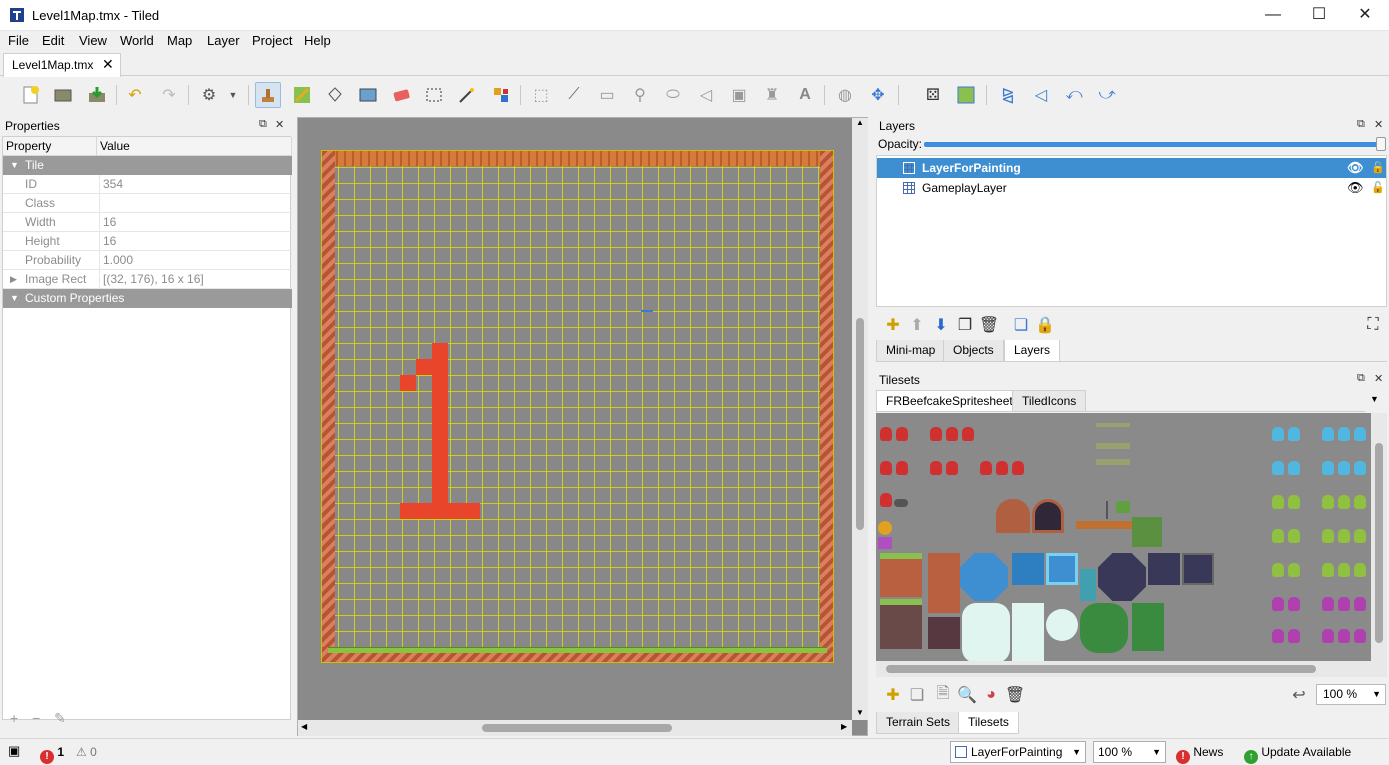 This screenshot has height=765, width=1389. What do you see at coordinates (1378, 188) in the screenshot?
I see `unlock-icon: 🔓` at bounding box center [1378, 188].